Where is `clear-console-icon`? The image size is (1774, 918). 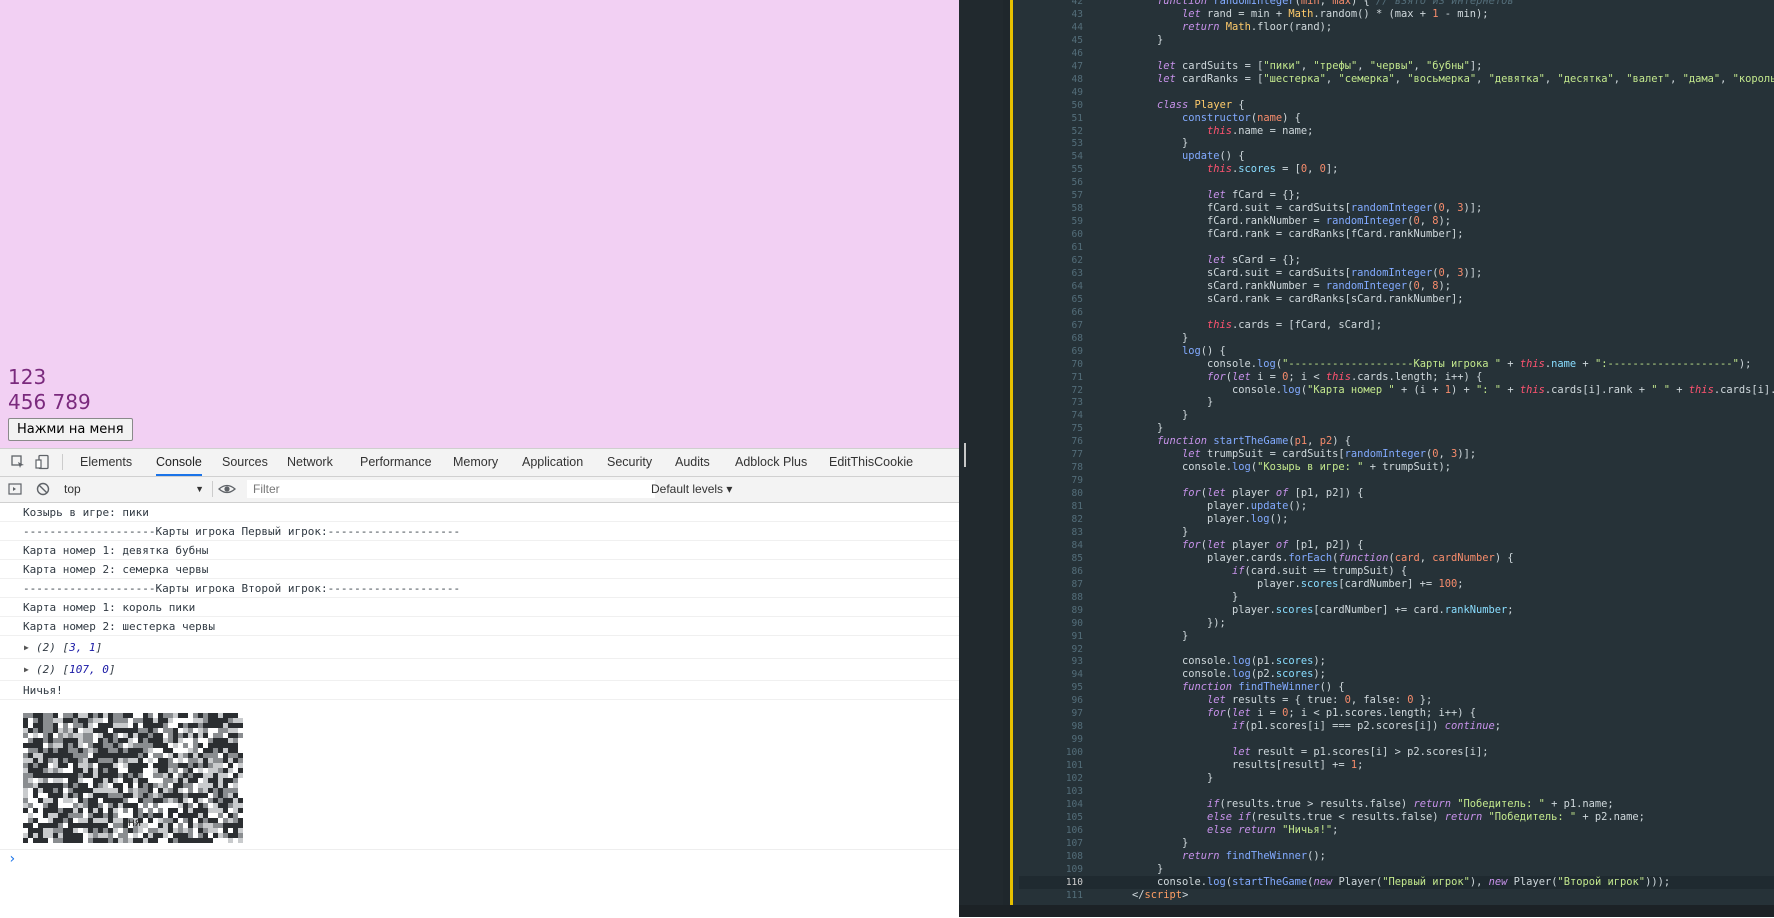 clear-console-icon is located at coordinates (43, 489).